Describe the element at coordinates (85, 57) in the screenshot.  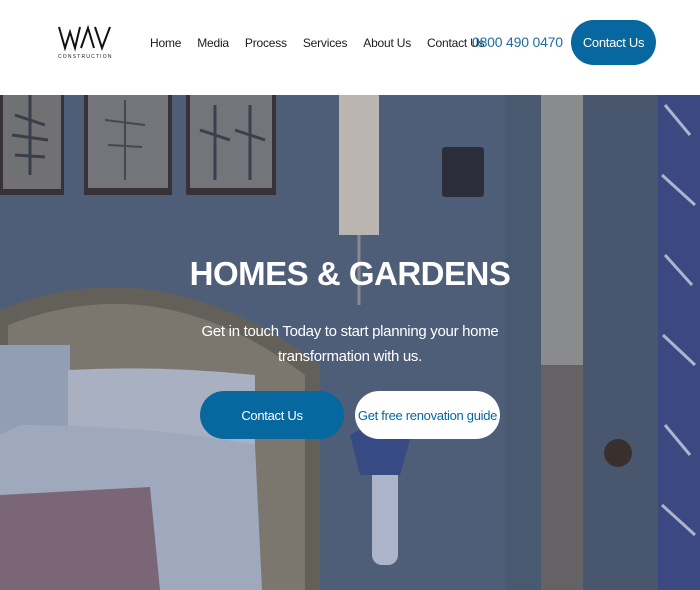
I see `logo-subtext: CONSTRUCTION` at that location.